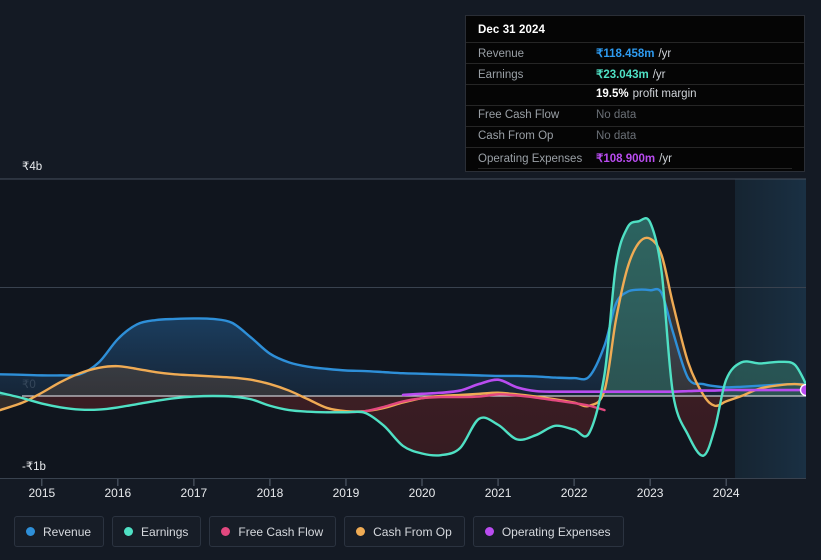  Describe the element at coordinates (194, 493) in the screenshot. I see `x-axis-tick-label: 2017` at that location.